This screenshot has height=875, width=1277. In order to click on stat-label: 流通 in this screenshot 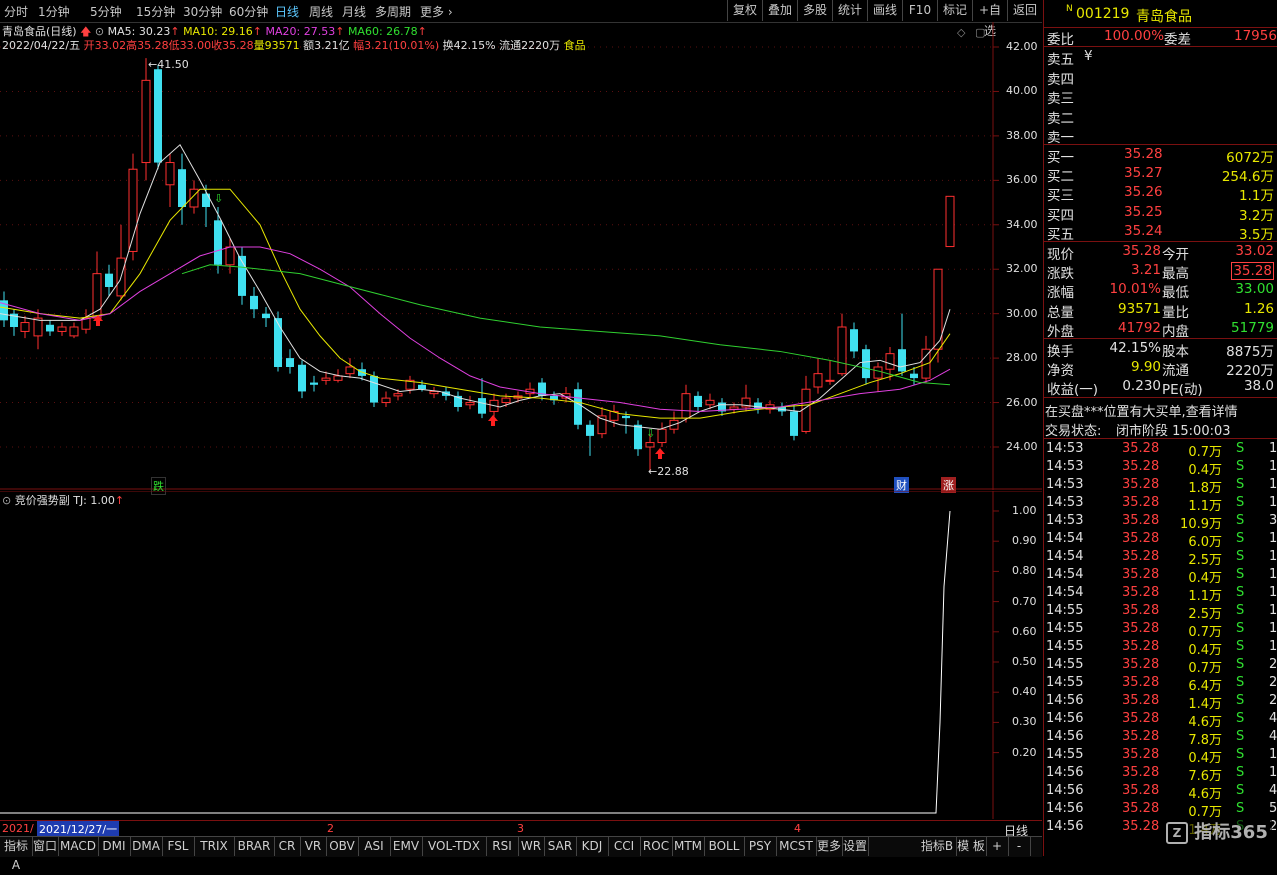, I will do `click(1175, 371)`.